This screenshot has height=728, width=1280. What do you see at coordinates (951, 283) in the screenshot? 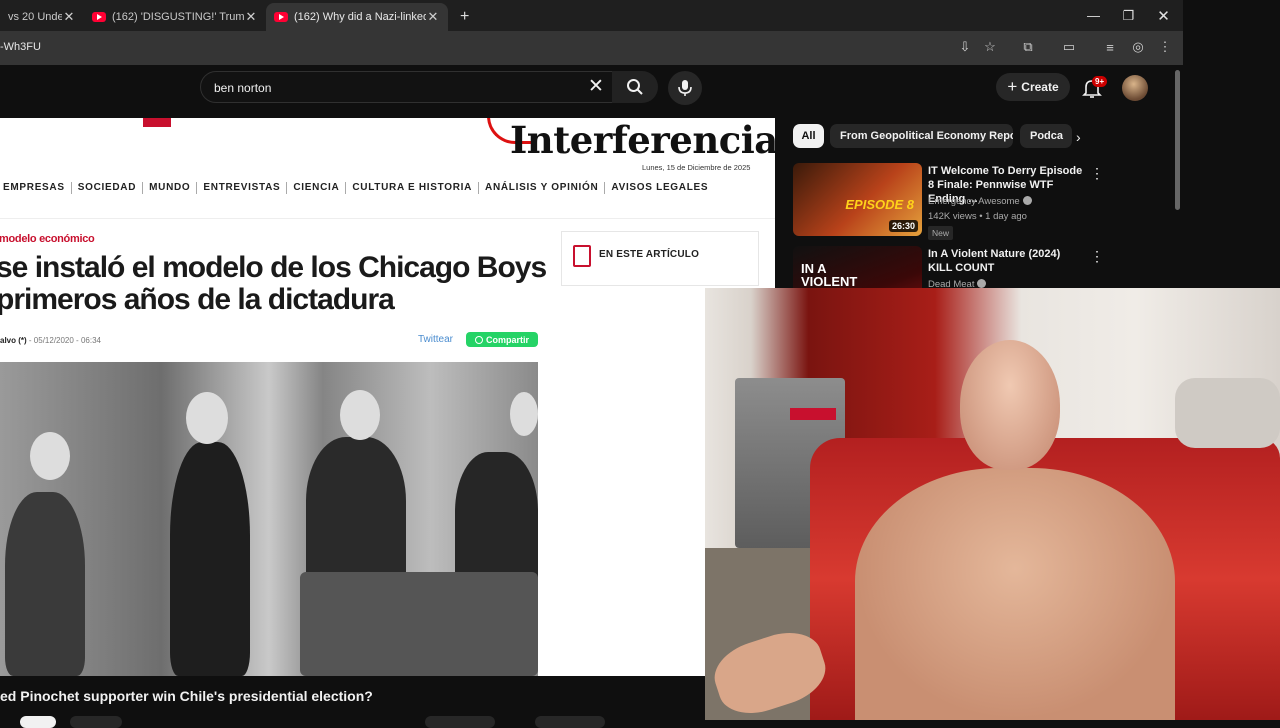
I see `channel-label: Dead Meat` at bounding box center [951, 283].